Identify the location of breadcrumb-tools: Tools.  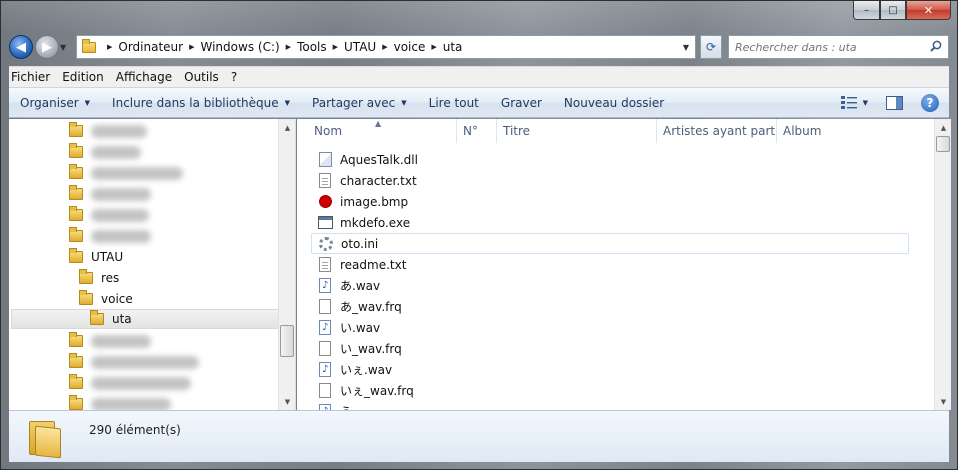
(312, 47).